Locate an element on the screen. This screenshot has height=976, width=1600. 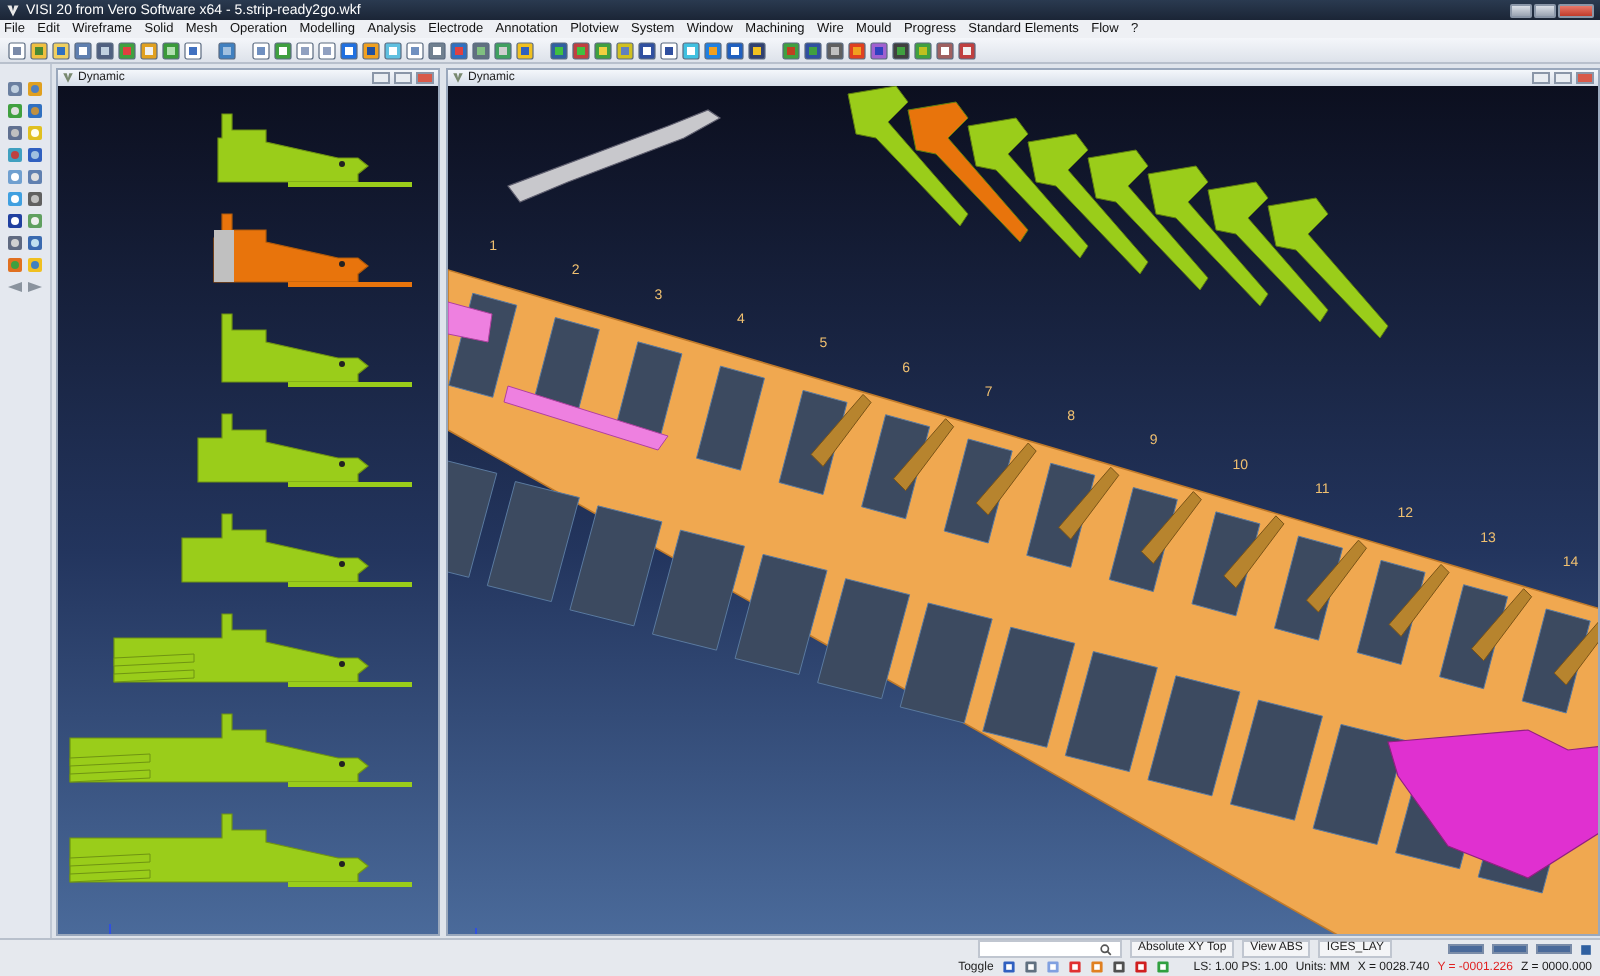
back-arrow-button is located at coordinates (15, 287).